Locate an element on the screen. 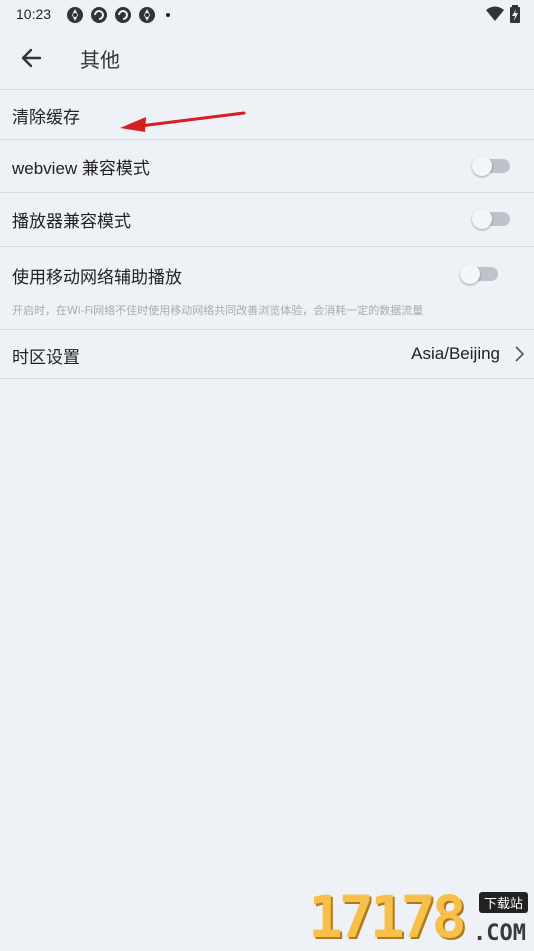 This screenshot has height=951, width=534. watermark-domain: .COM is located at coordinates (499, 933).